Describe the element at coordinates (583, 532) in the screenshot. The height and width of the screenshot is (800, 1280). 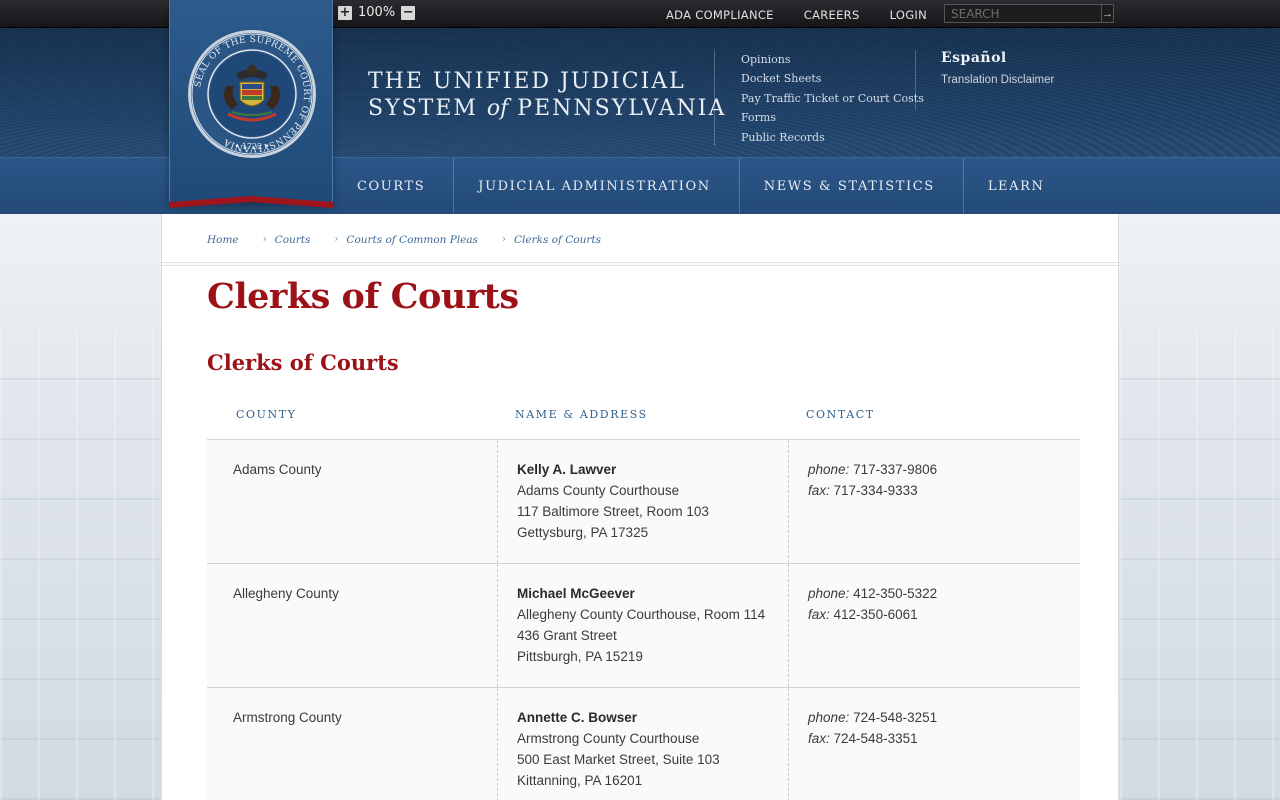
I see `address-line: Gettysburg, PA 17325` at that location.